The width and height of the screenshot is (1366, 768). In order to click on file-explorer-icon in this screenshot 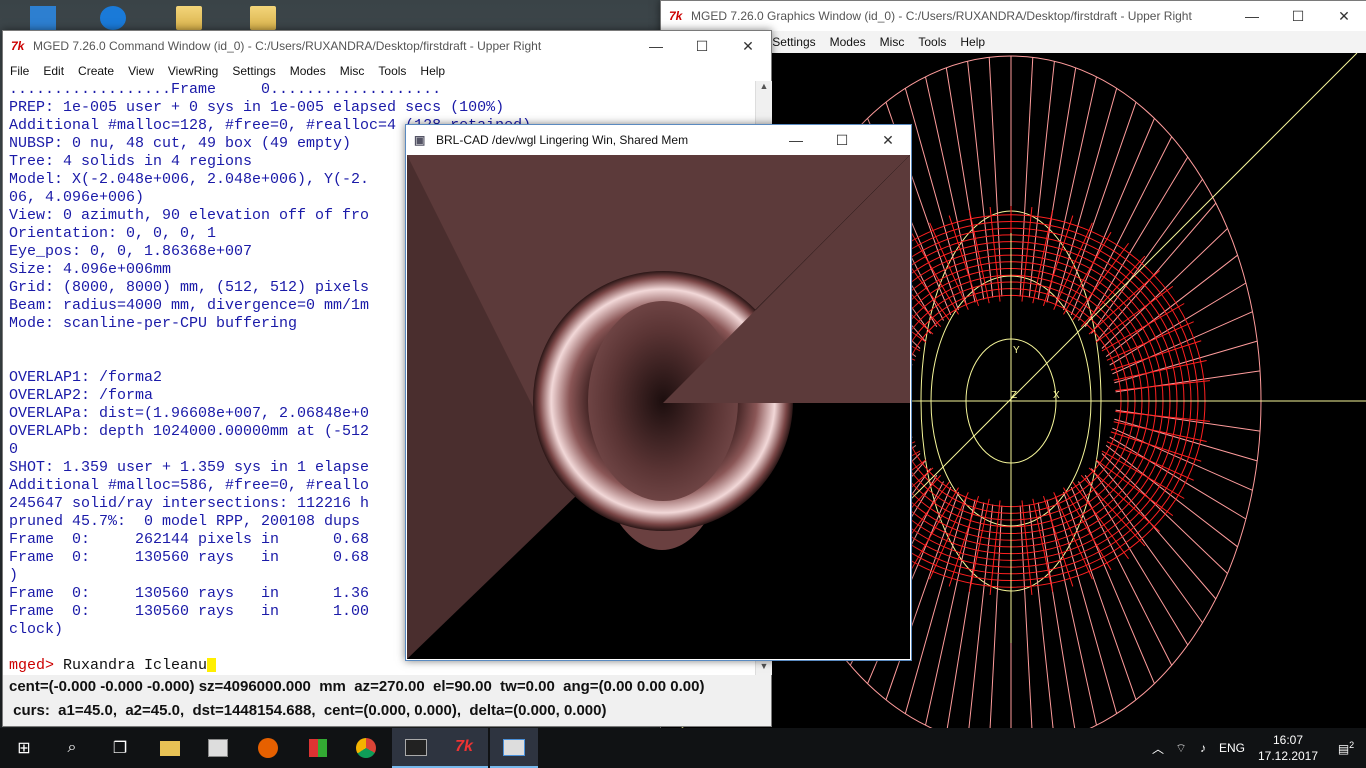, I will do `click(170, 748)`.